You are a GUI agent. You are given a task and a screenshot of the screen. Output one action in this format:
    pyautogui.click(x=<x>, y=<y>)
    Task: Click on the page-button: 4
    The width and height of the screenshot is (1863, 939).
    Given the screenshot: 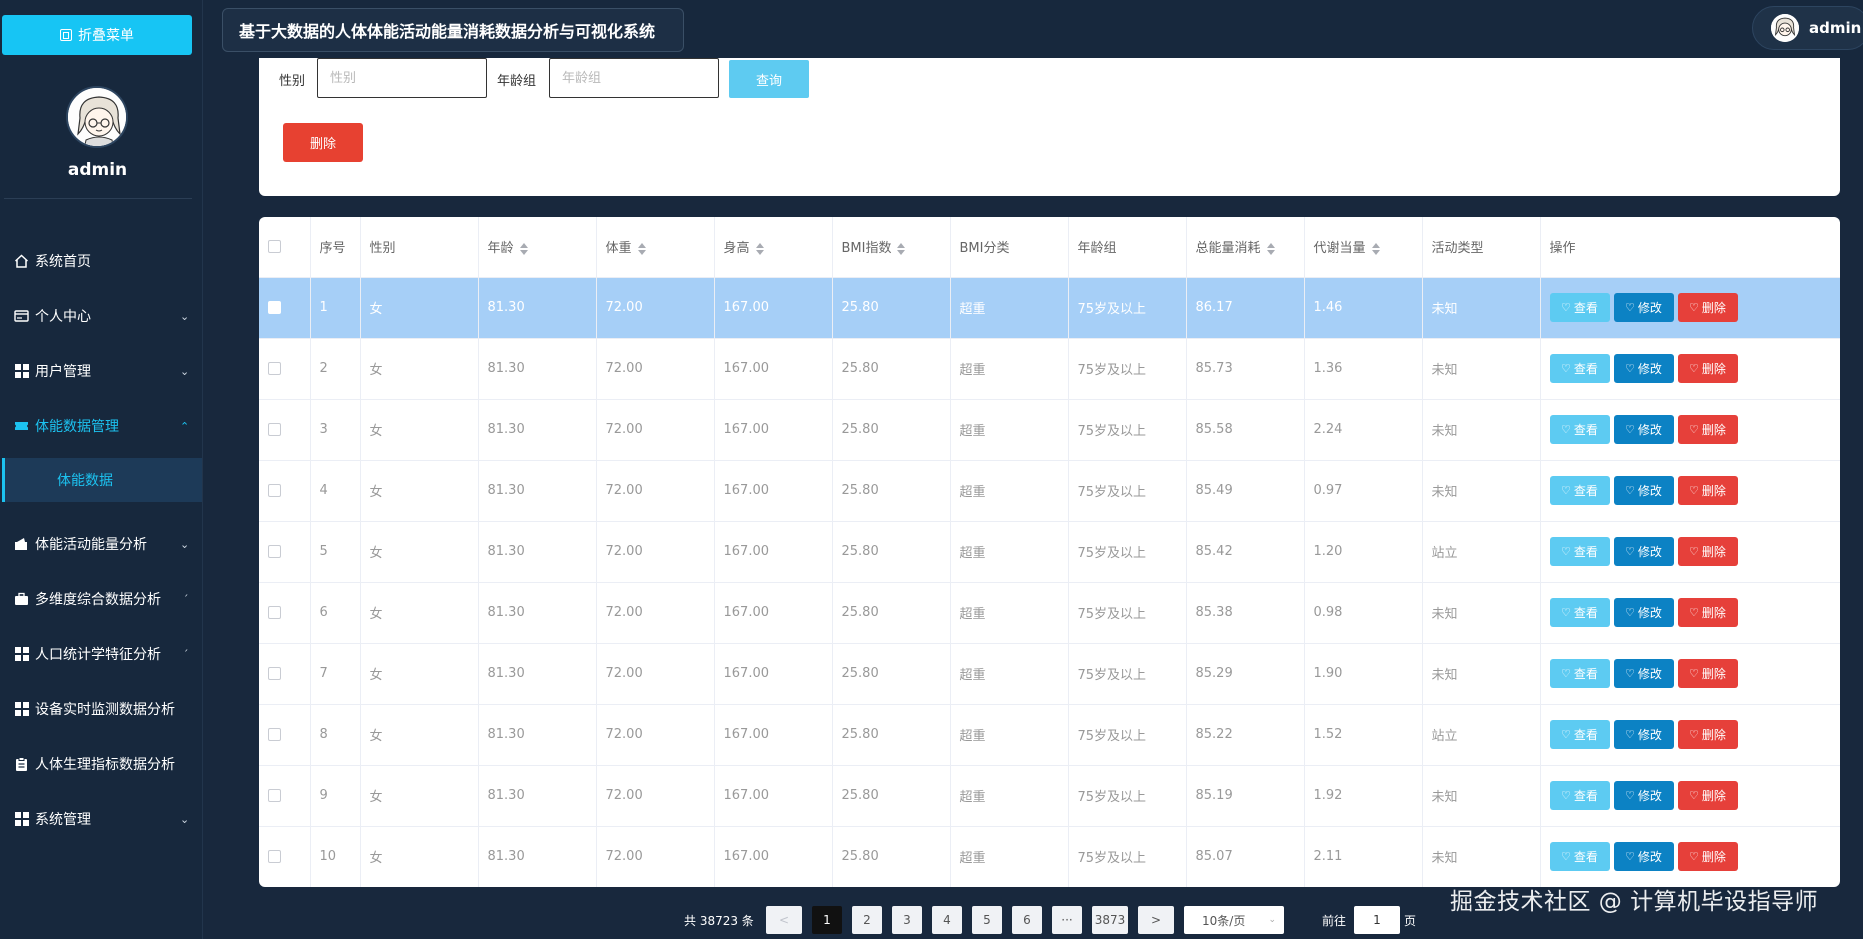 What is the action you would take?
    pyautogui.click(x=947, y=920)
    